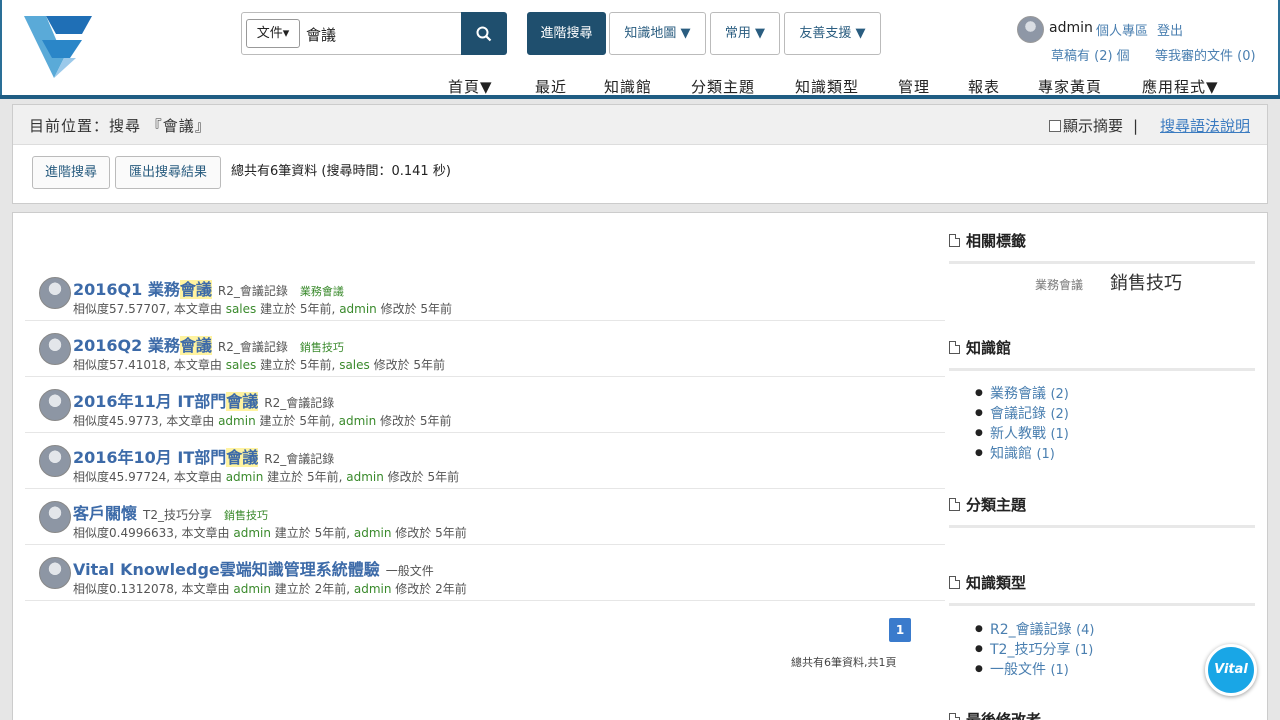 The width and height of the screenshot is (1280, 720). What do you see at coordinates (551, 86) in the screenshot?
I see `nav-recent: 最近` at bounding box center [551, 86].